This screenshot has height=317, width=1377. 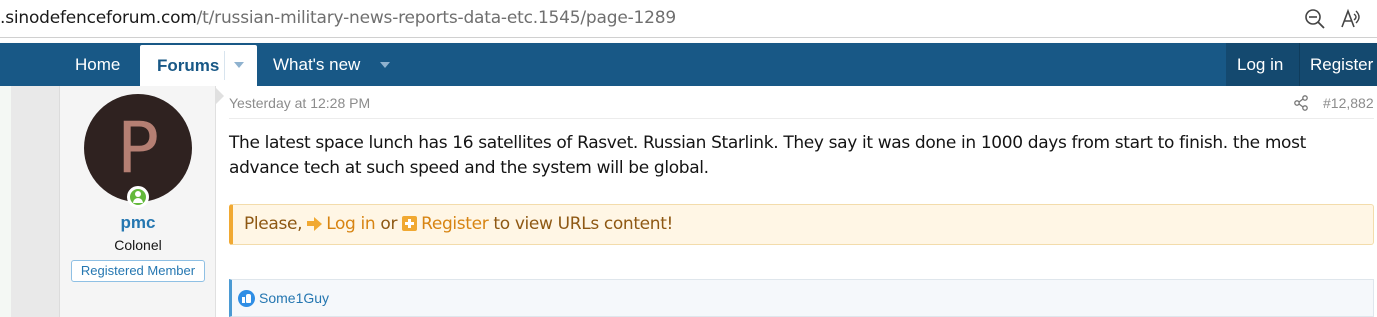 I want to click on post-header-divider, so click(x=801, y=118).